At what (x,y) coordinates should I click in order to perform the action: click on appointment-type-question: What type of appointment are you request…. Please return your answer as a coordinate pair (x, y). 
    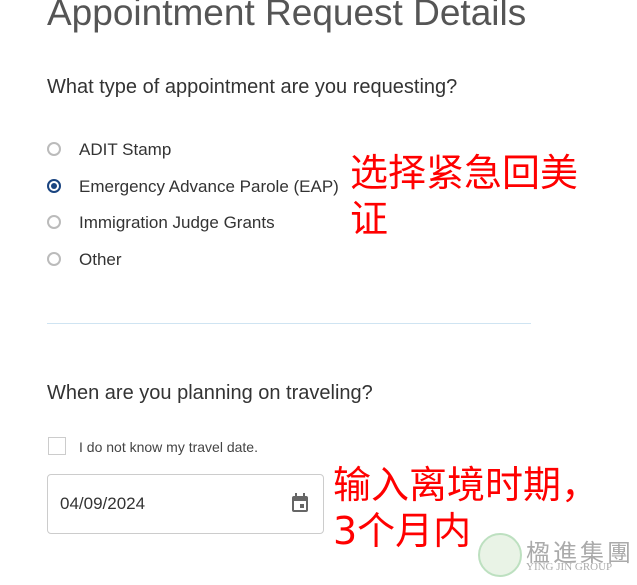
    Looking at the image, I should click on (252, 87).